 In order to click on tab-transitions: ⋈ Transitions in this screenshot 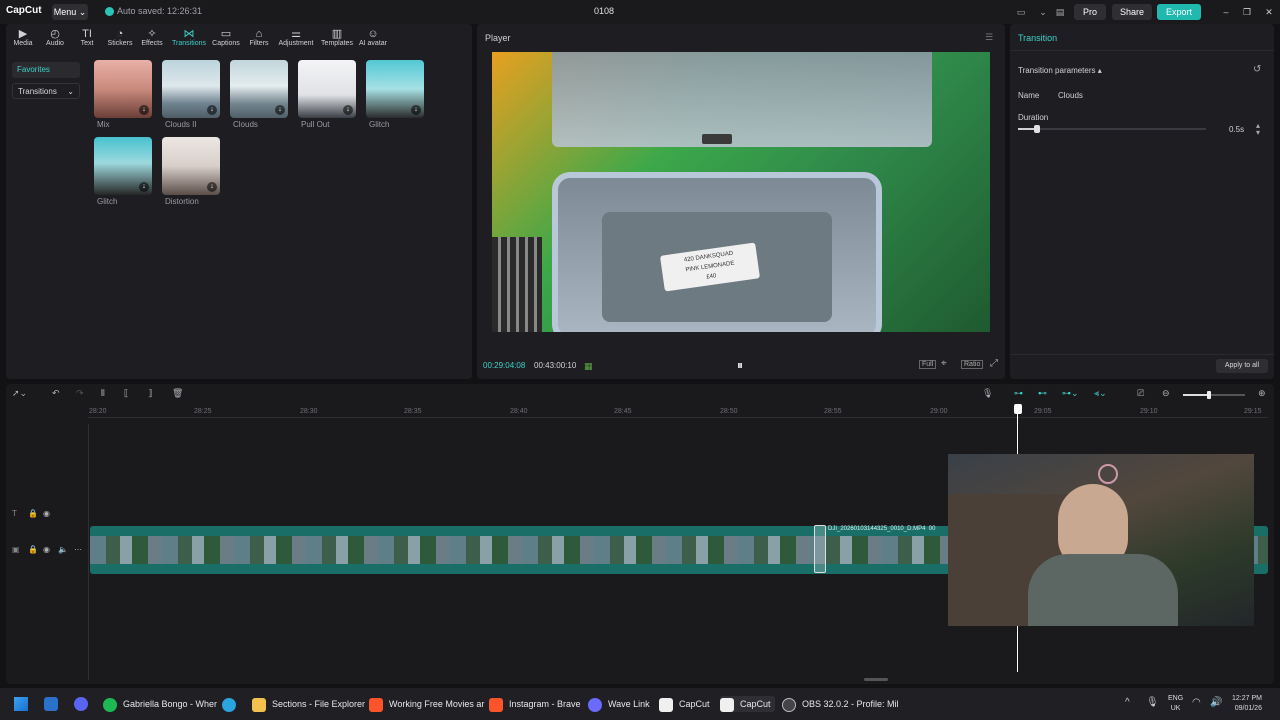, I will do `click(189, 37)`.